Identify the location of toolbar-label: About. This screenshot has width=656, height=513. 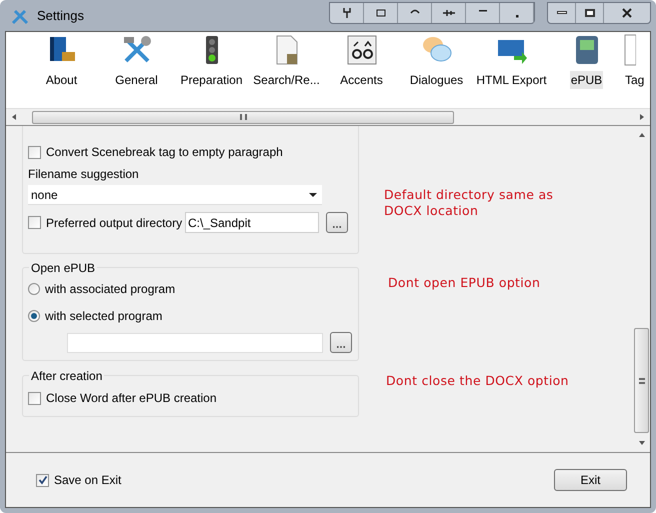
(61, 80).